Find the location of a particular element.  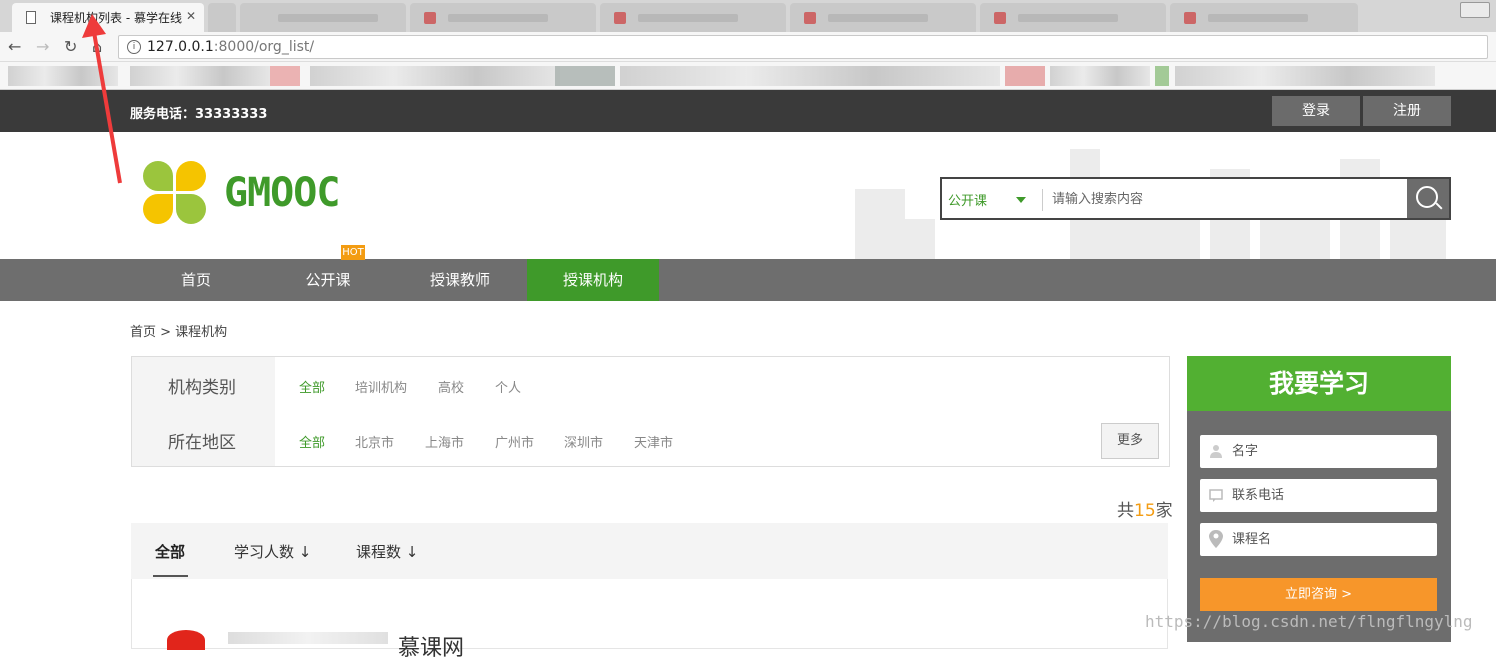

home-icon: ⌂ is located at coordinates (97, 46).